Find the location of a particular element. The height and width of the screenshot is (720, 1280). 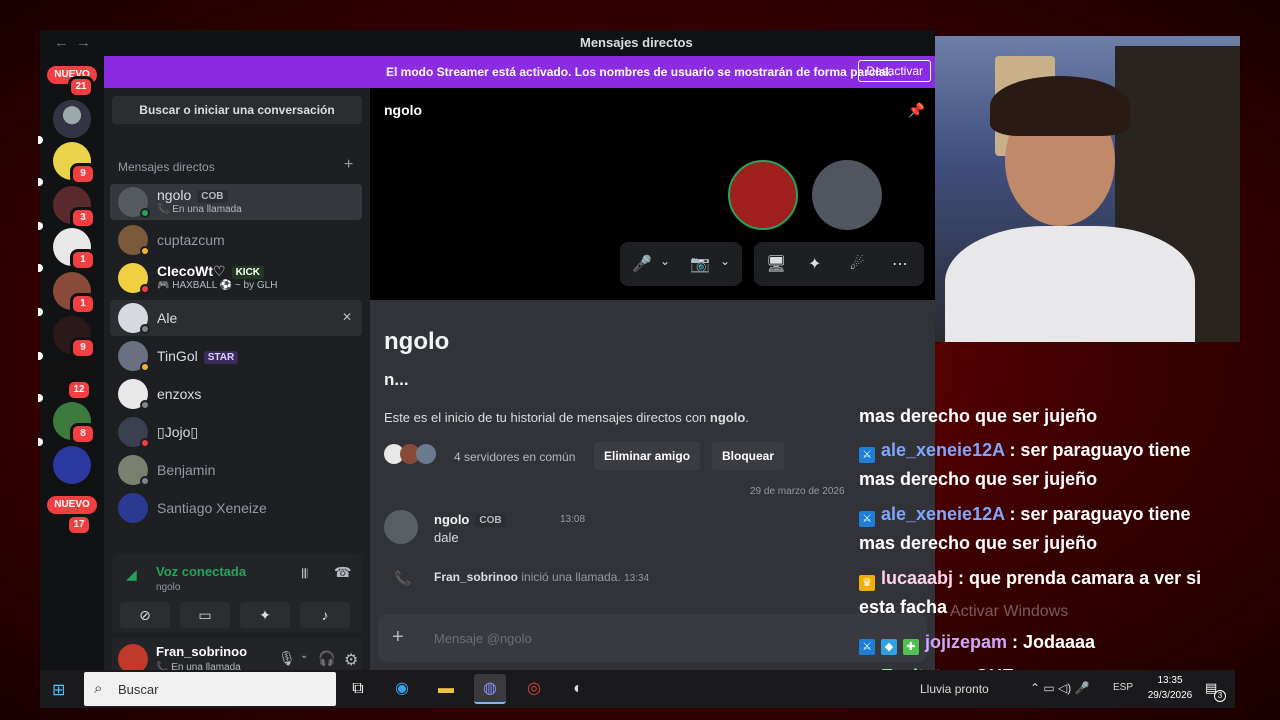

sword-icon: ⚔ is located at coordinates (867, 455).